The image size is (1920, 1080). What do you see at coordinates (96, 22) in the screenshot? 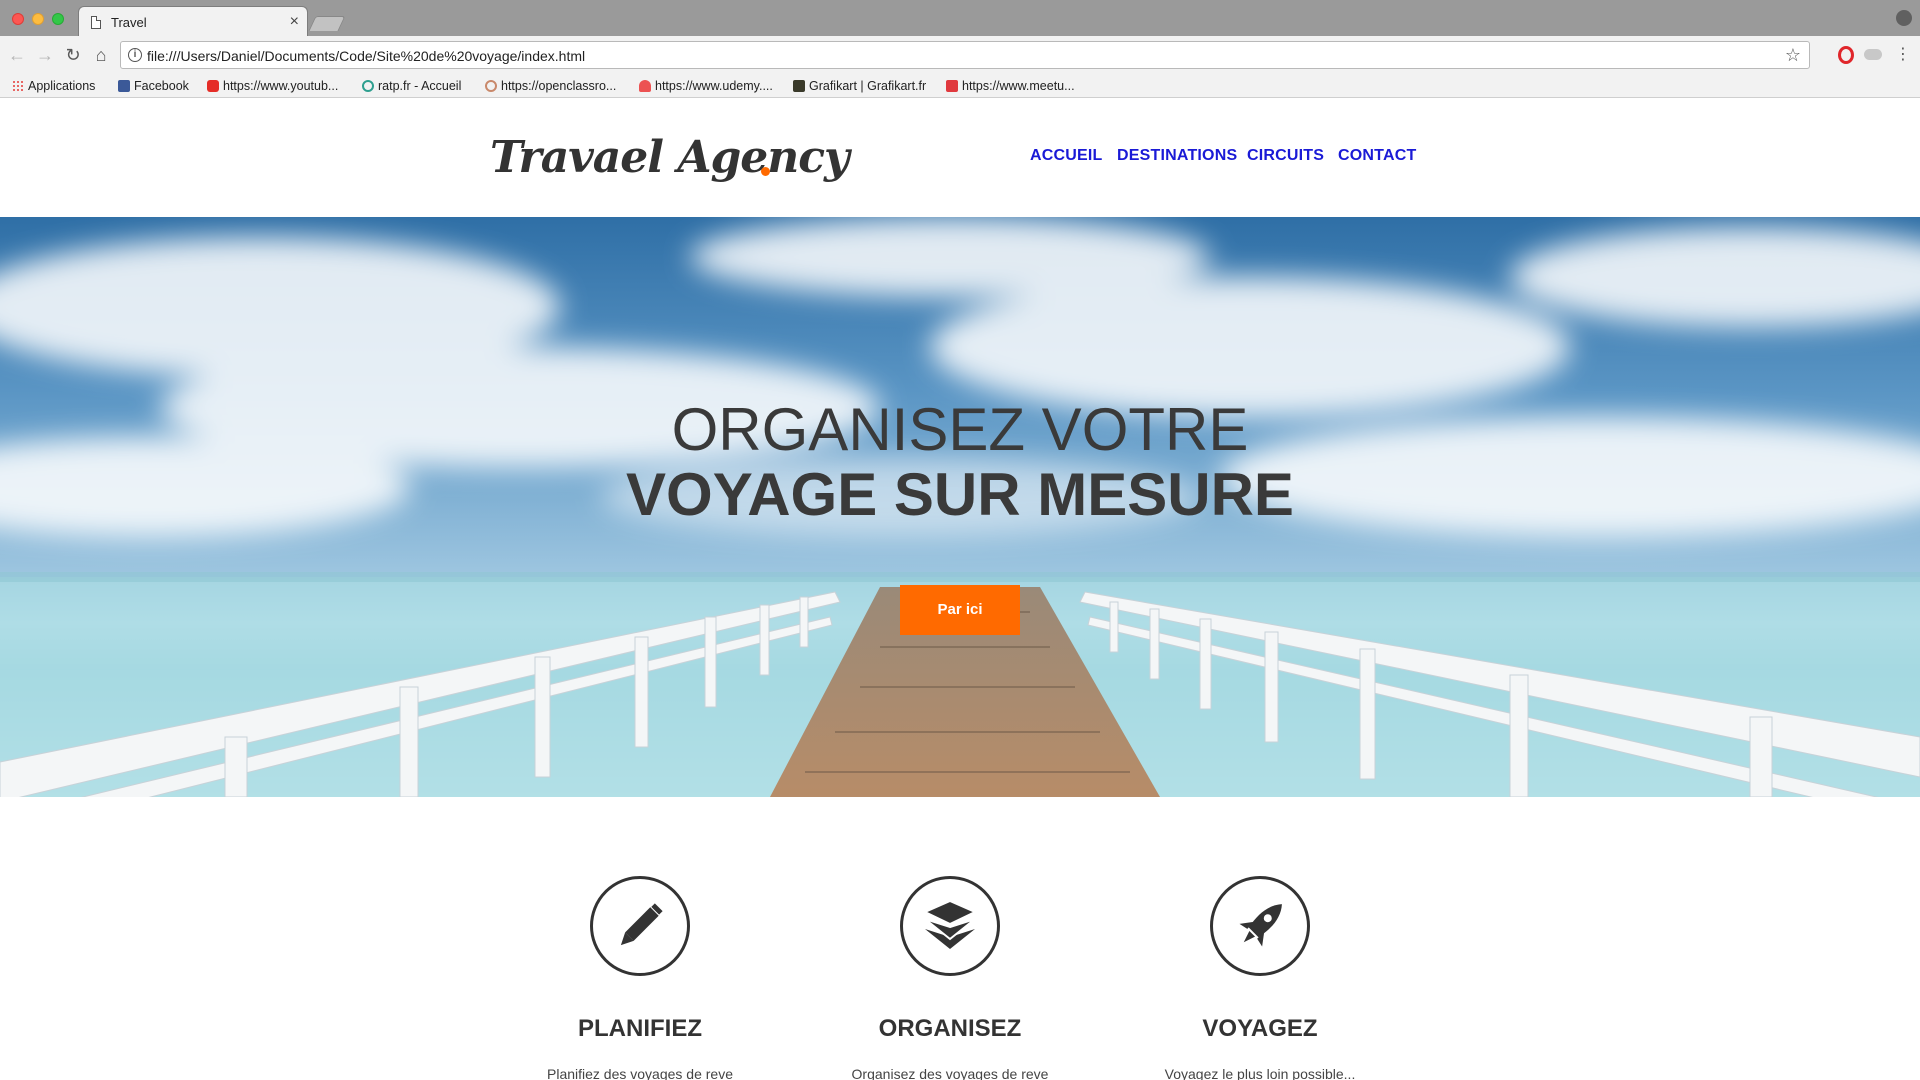
I see `page-icon` at bounding box center [96, 22].